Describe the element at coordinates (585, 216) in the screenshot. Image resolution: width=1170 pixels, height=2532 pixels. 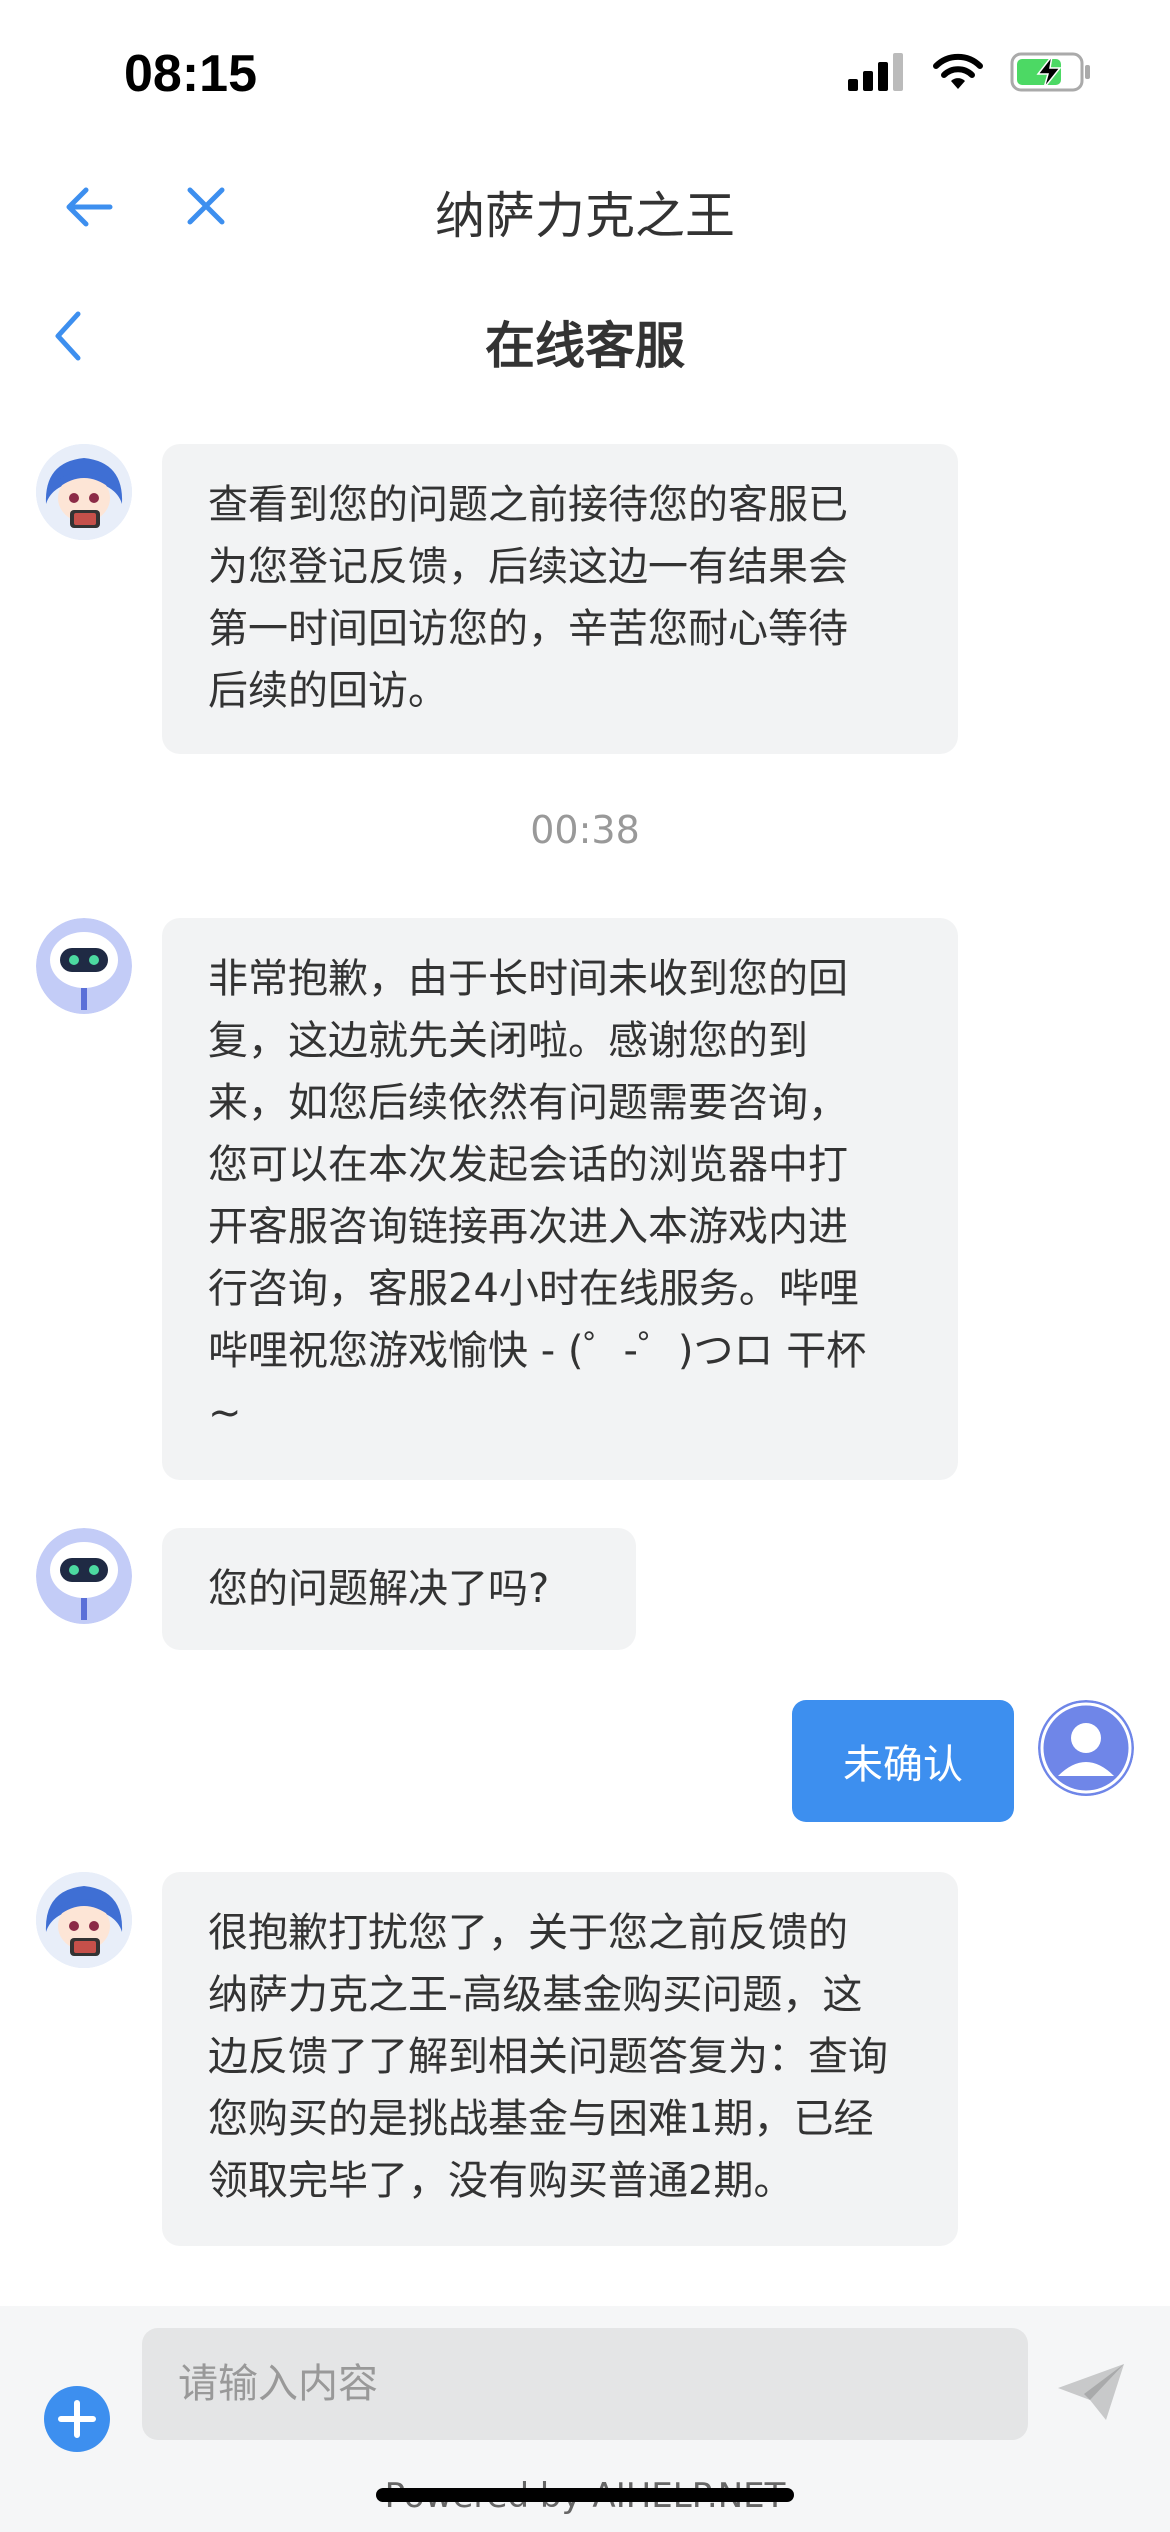
I see `browser-title: 纳萨力克之王` at that location.